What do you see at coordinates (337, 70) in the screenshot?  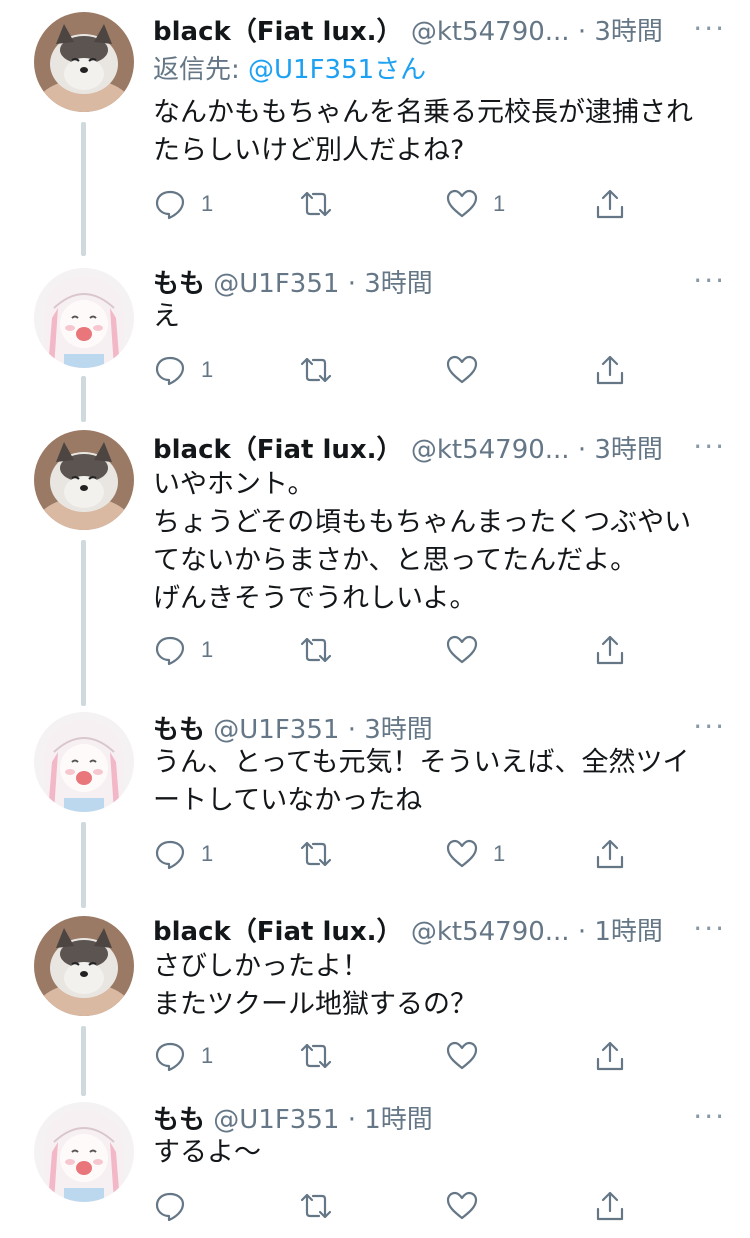 I see `reply-to-mention: @U1F351さん` at bounding box center [337, 70].